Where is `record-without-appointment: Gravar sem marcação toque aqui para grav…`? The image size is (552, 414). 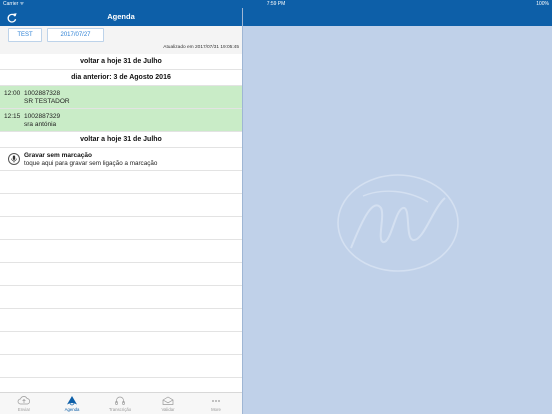 record-without-appointment: Gravar sem marcação toque aqui para grav… is located at coordinates (121, 159).